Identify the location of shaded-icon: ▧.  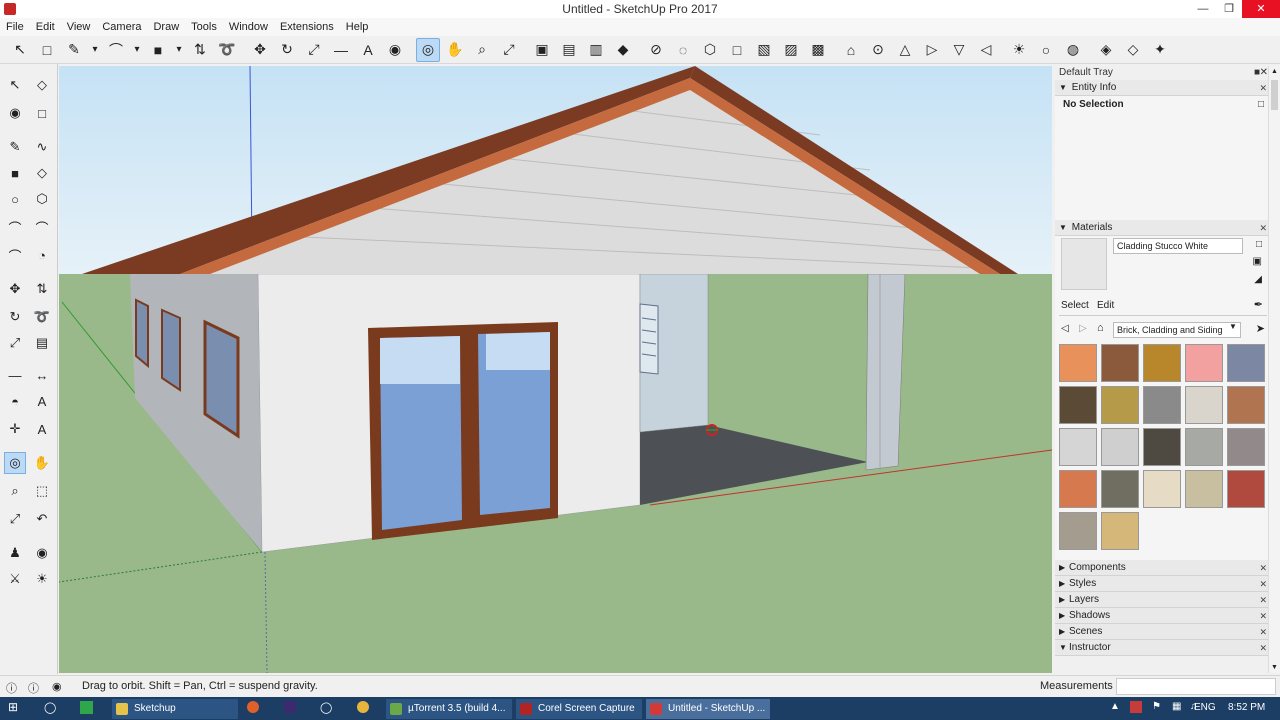
(764, 50).